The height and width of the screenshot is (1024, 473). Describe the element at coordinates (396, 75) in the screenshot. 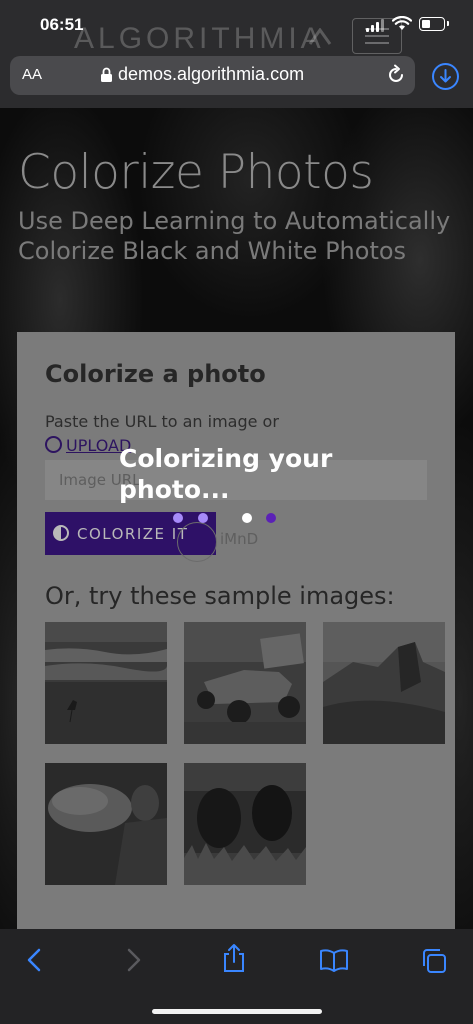

I see `reload-icon` at that location.